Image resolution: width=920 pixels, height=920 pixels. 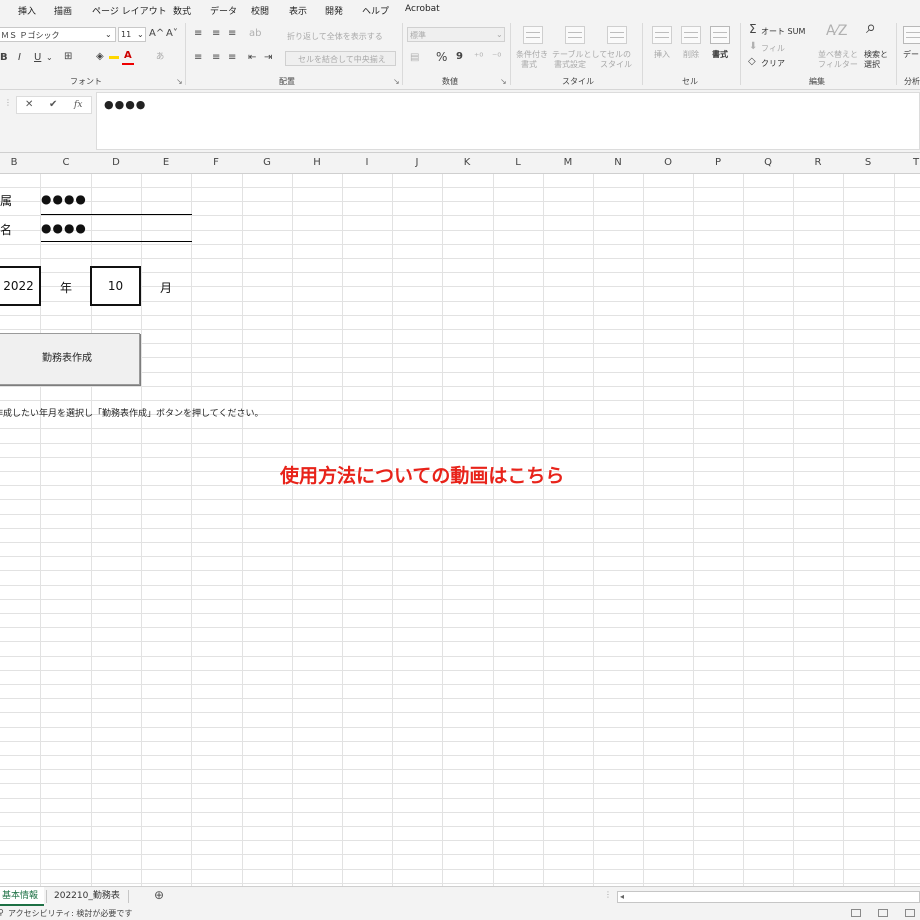 What do you see at coordinates (367, 162) in the screenshot?
I see `column-header-i: I` at bounding box center [367, 162].